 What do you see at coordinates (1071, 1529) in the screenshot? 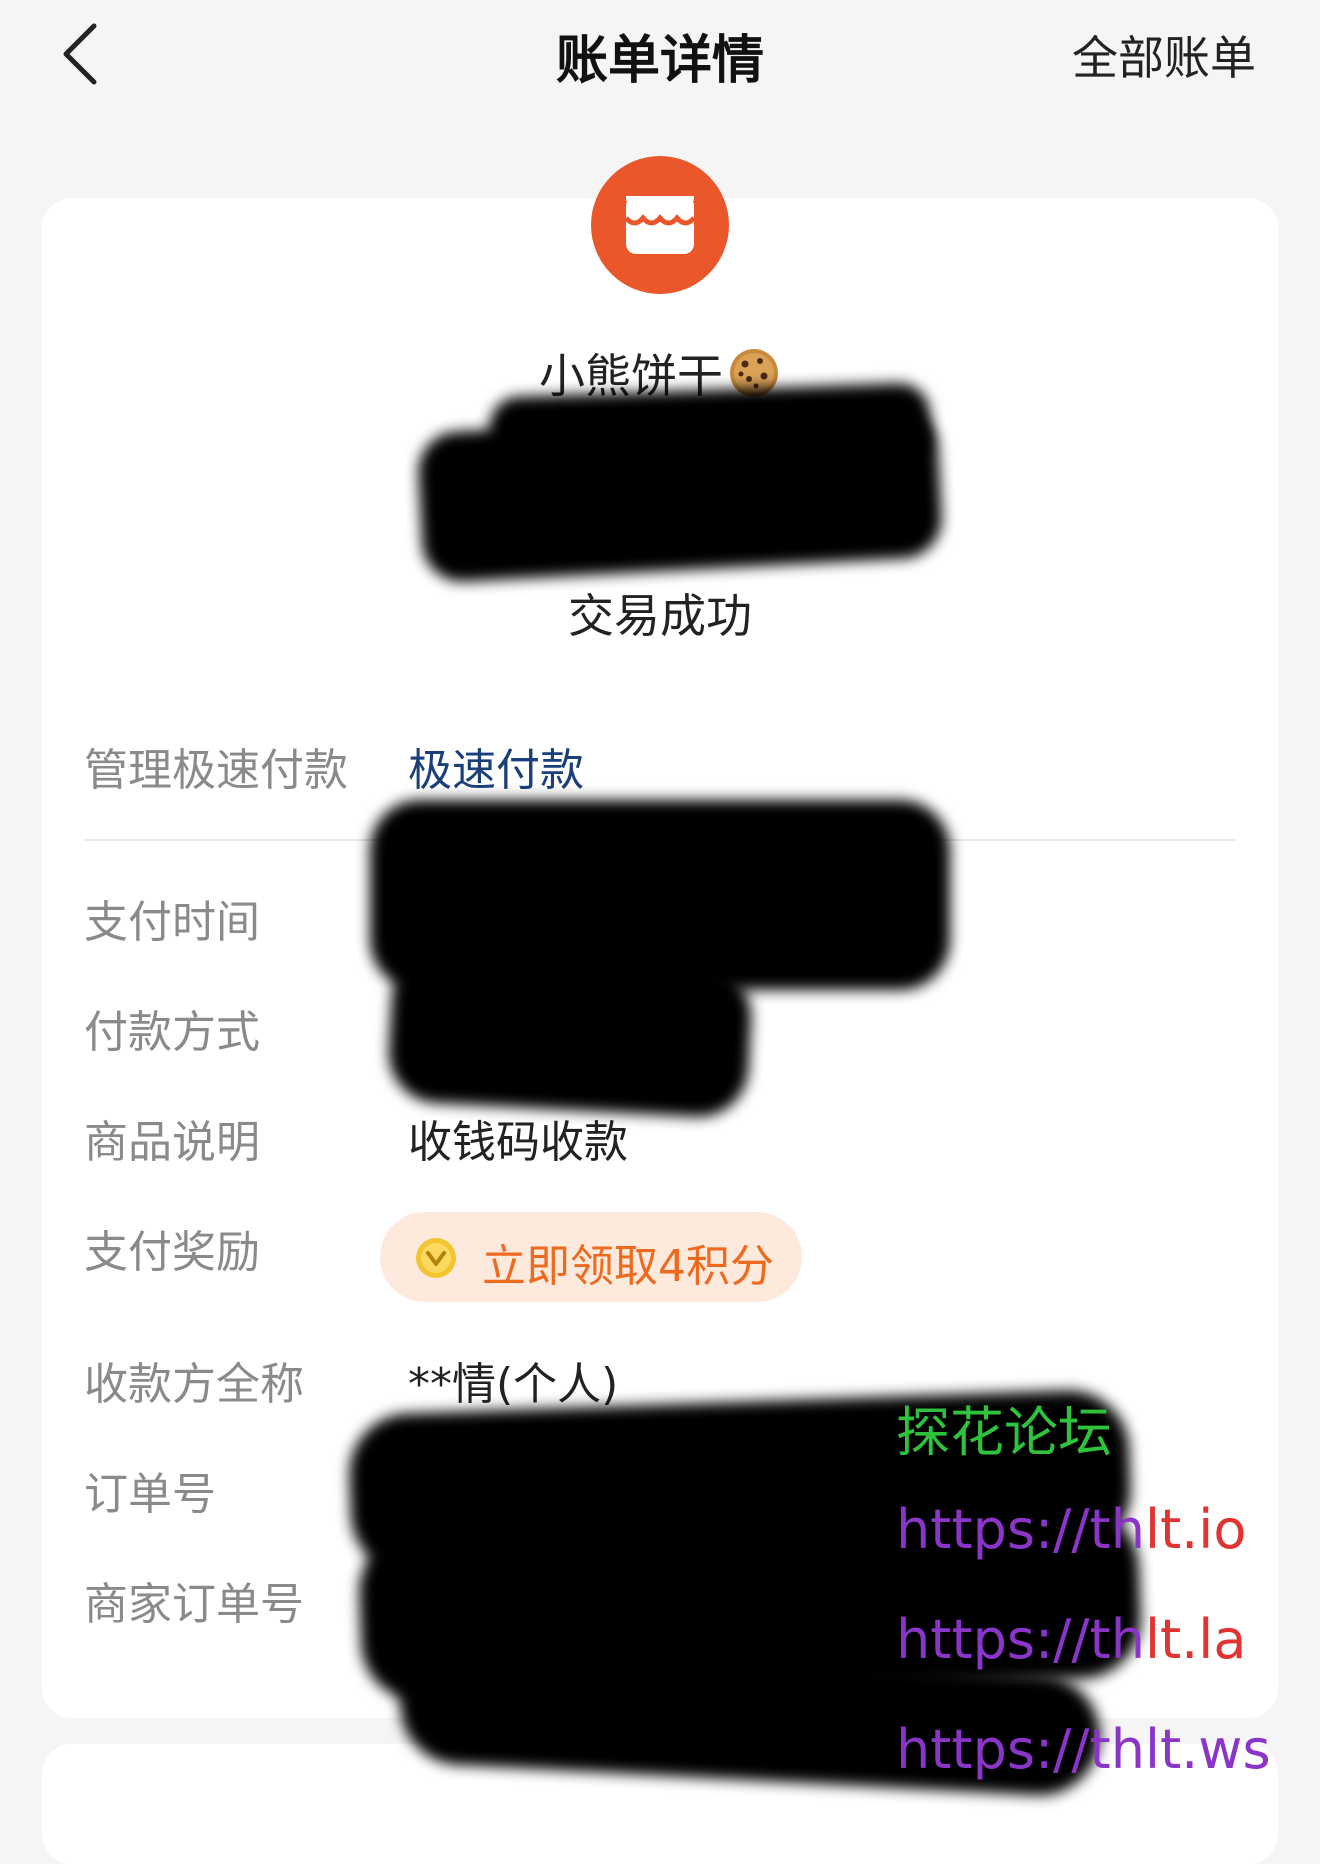
I see `watermark-link-1: https://thlt.io` at bounding box center [1071, 1529].